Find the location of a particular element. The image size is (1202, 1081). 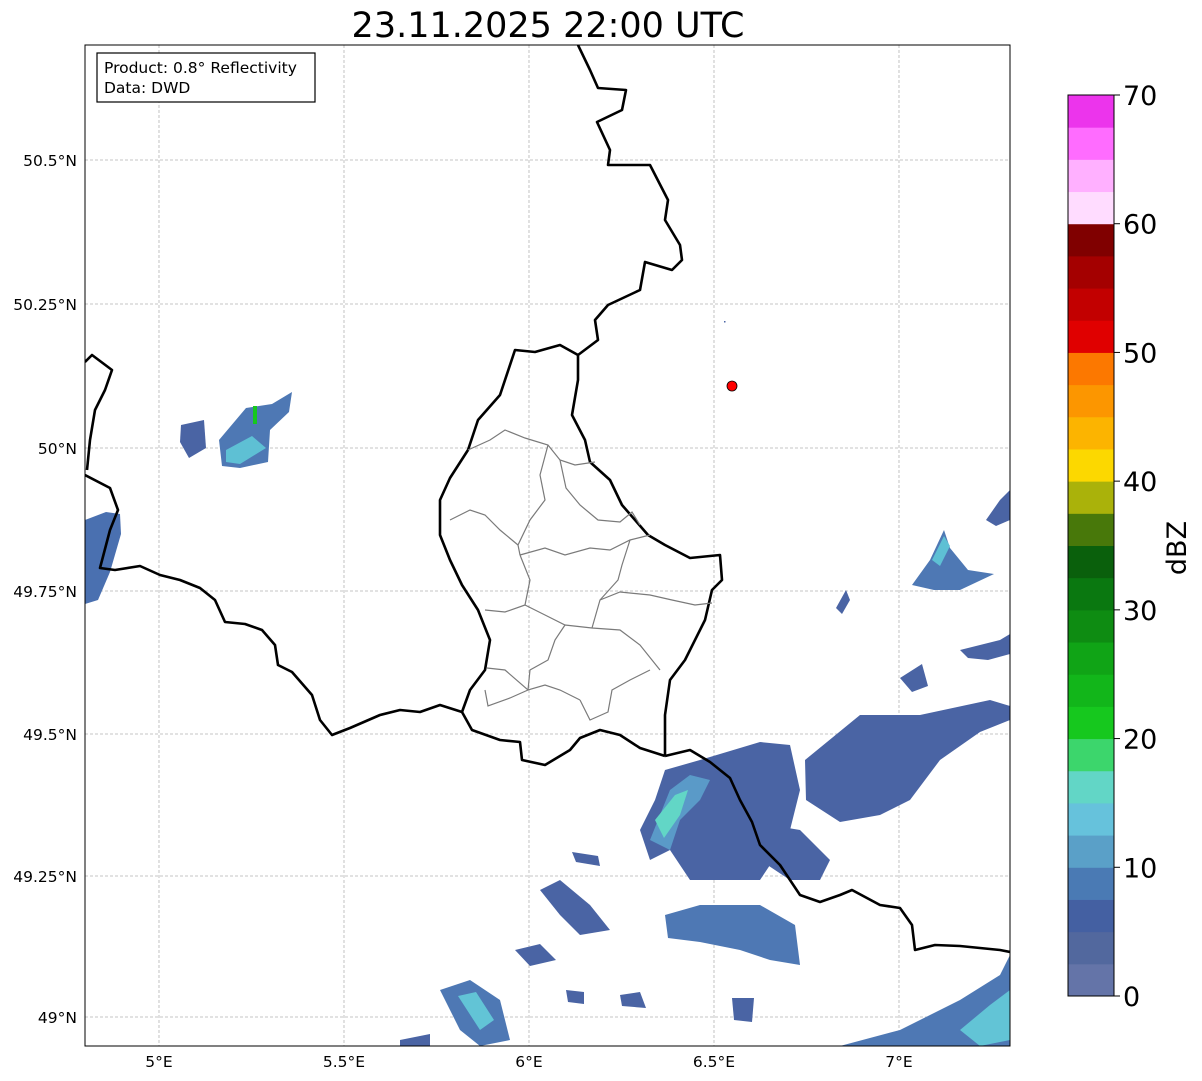

lat-tick-label: 49.25°N is located at coordinates (45, 877).